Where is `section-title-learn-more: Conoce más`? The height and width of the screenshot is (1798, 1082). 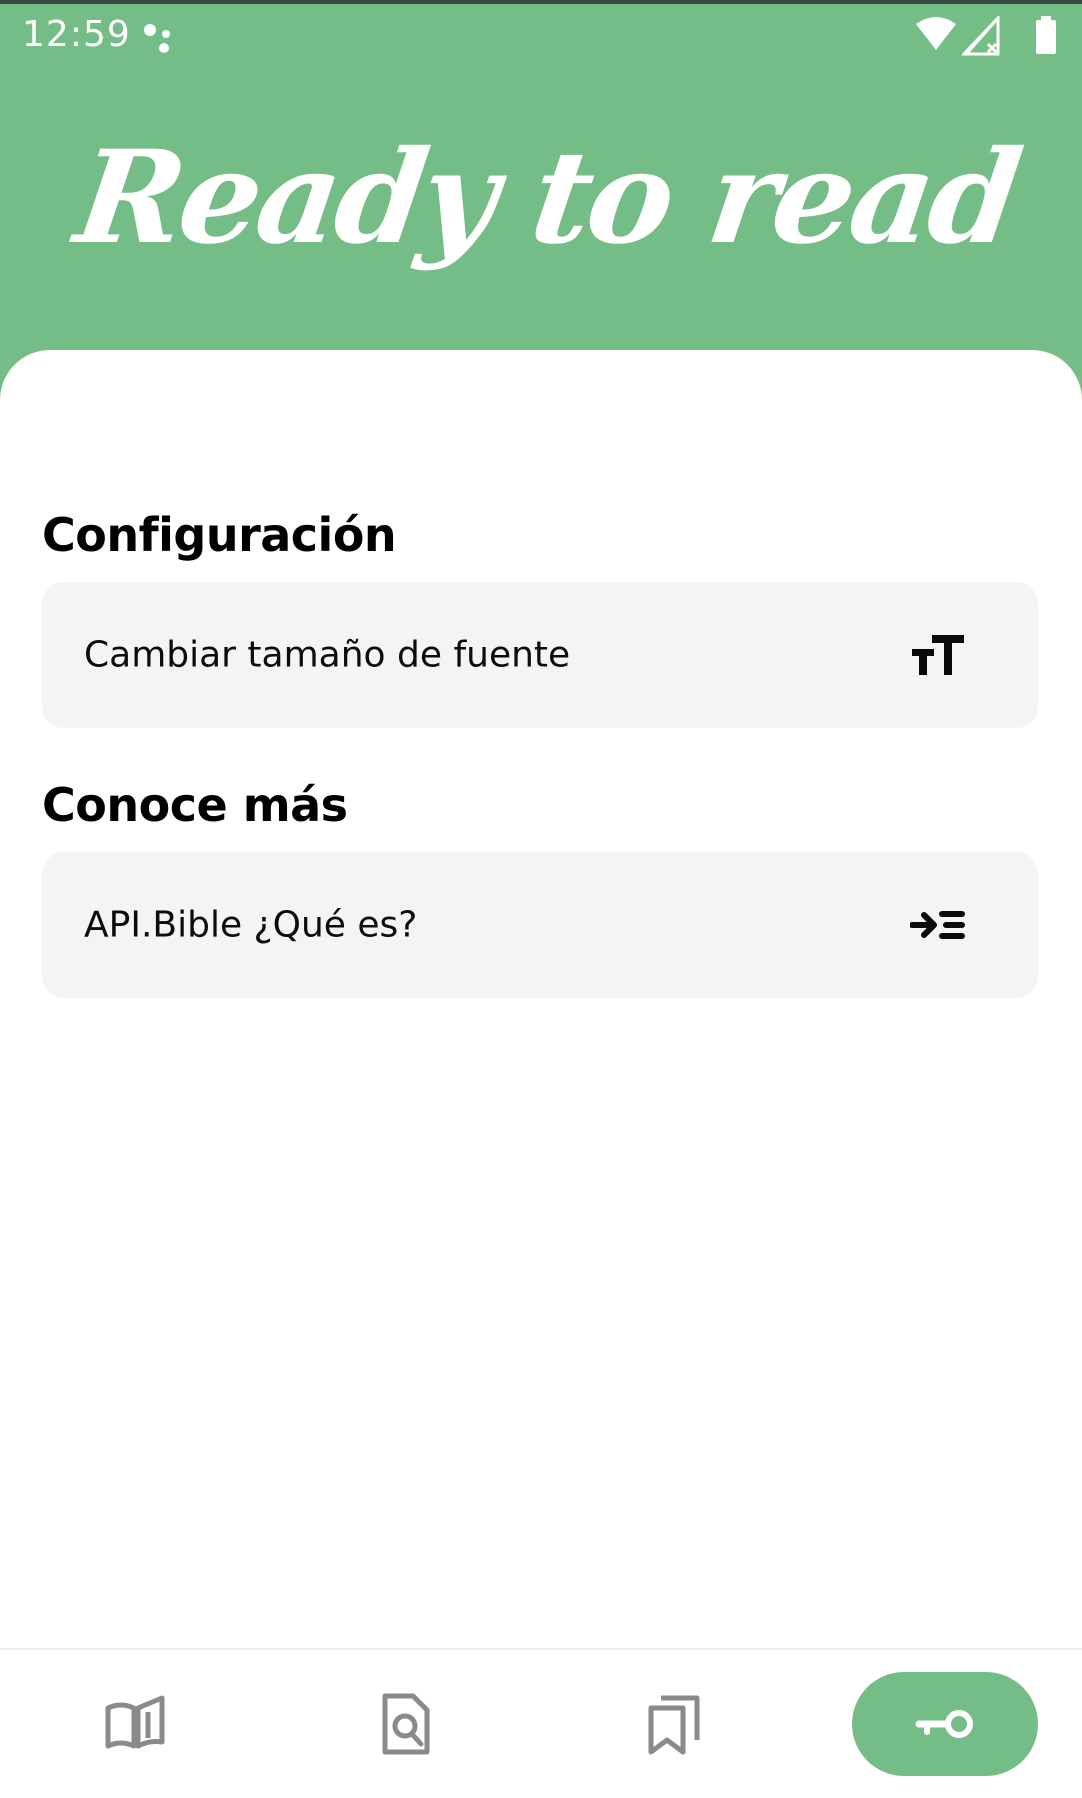 section-title-learn-more: Conoce más is located at coordinates (195, 805).